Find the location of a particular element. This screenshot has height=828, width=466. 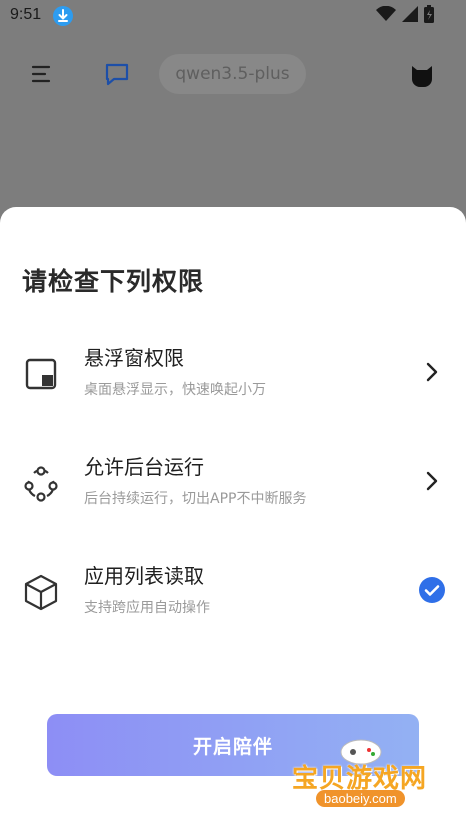

wifi-icon is located at coordinates (386, 15).